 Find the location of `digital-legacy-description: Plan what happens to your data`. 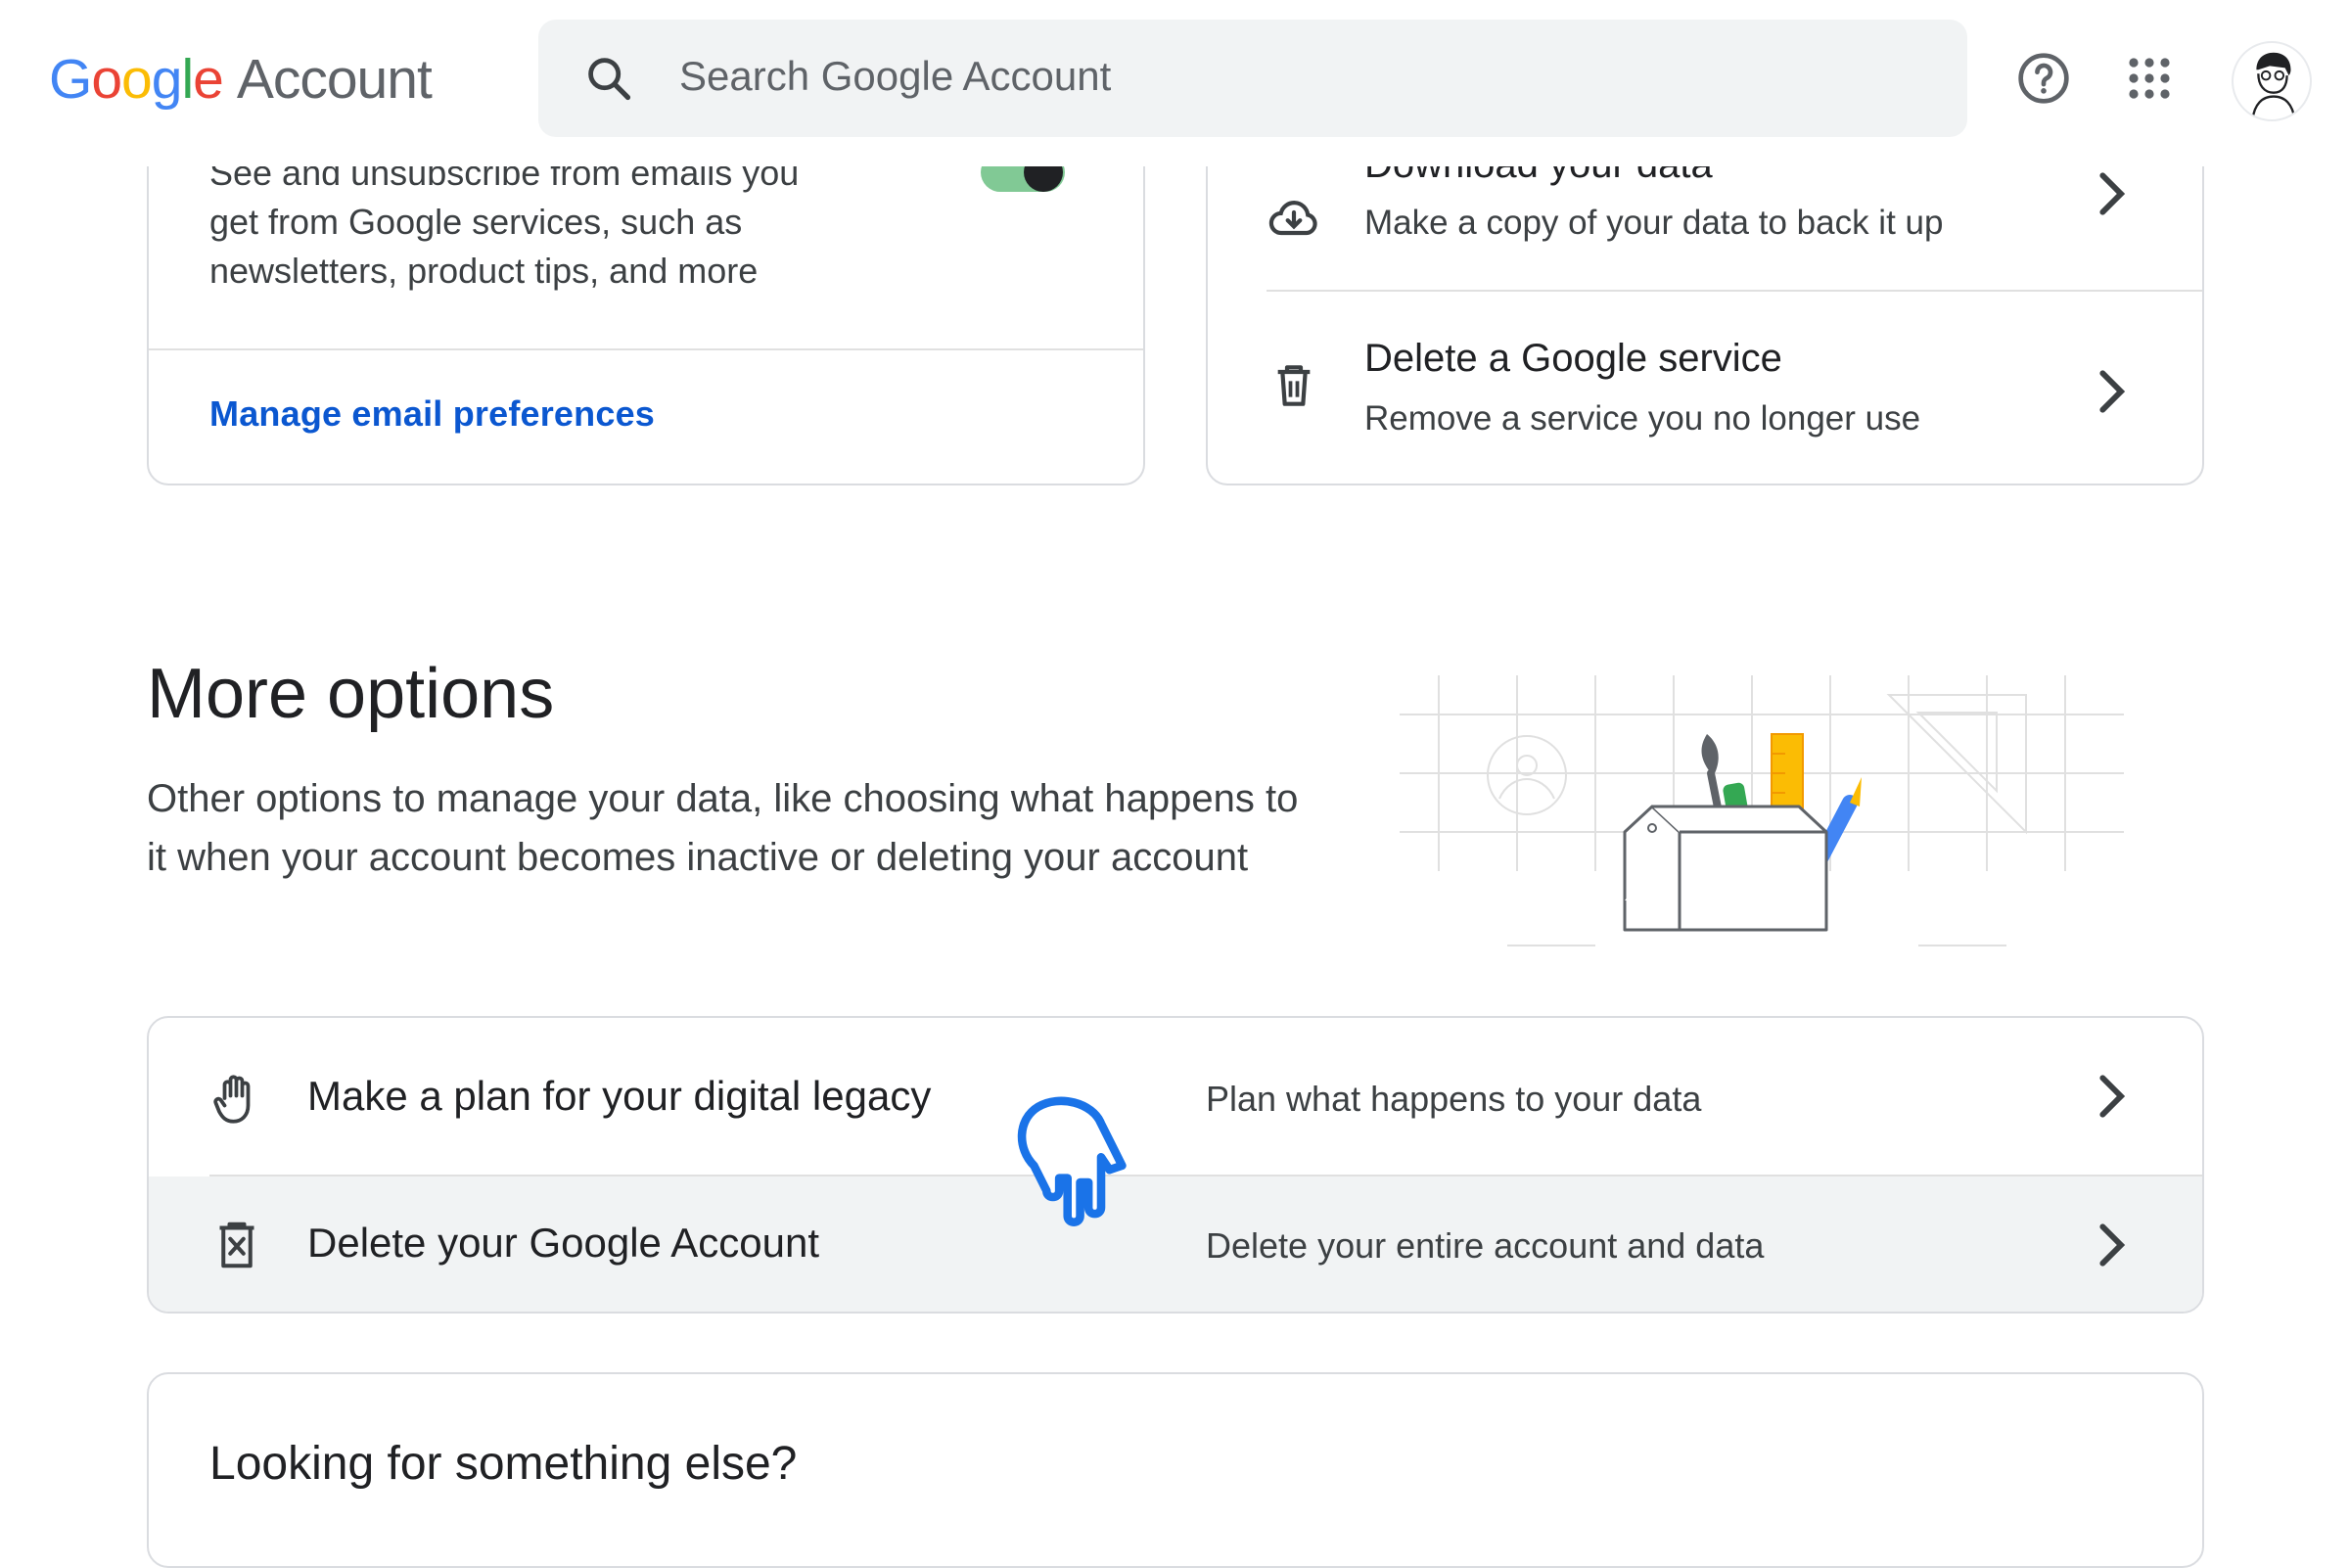

digital-legacy-description: Plan what happens to your data is located at coordinates (1454, 1099).